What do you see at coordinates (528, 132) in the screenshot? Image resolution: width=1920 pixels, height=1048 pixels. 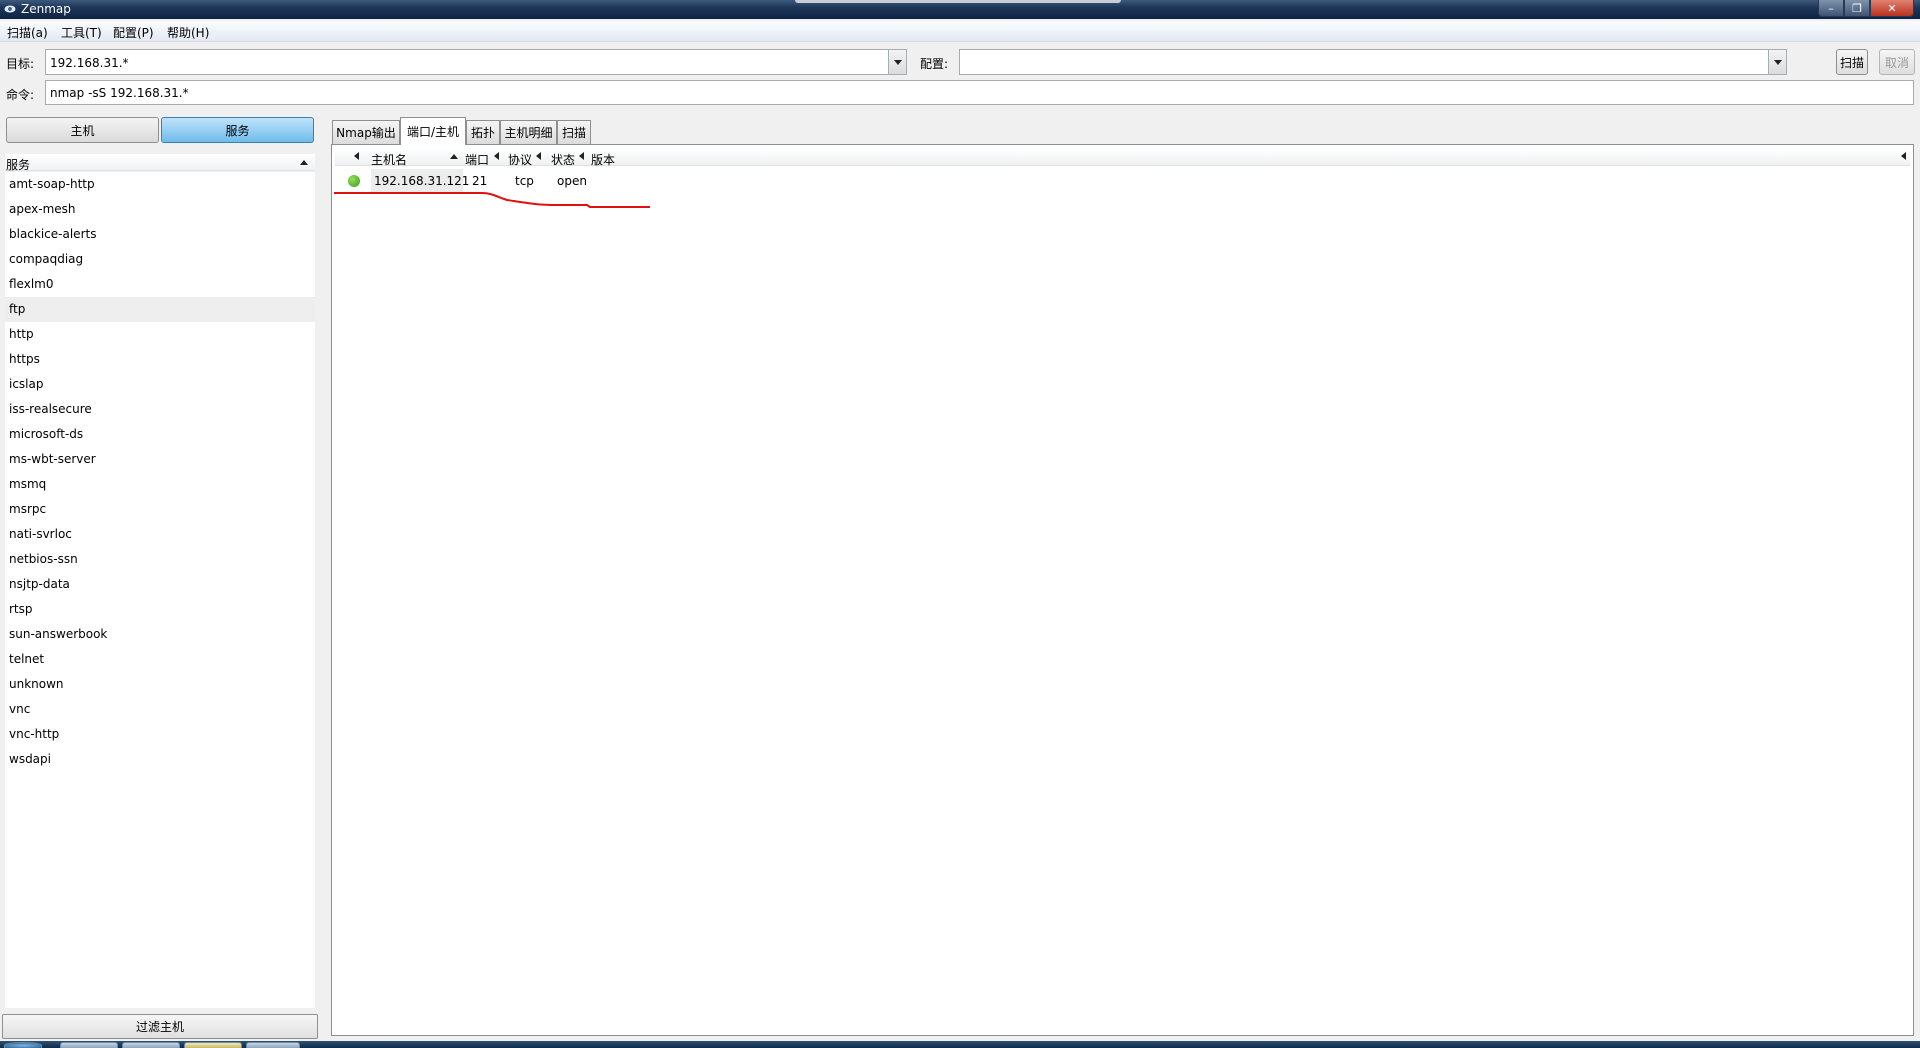 I see `tab-host-details: 主机明细` at bounding box center [528, 132].